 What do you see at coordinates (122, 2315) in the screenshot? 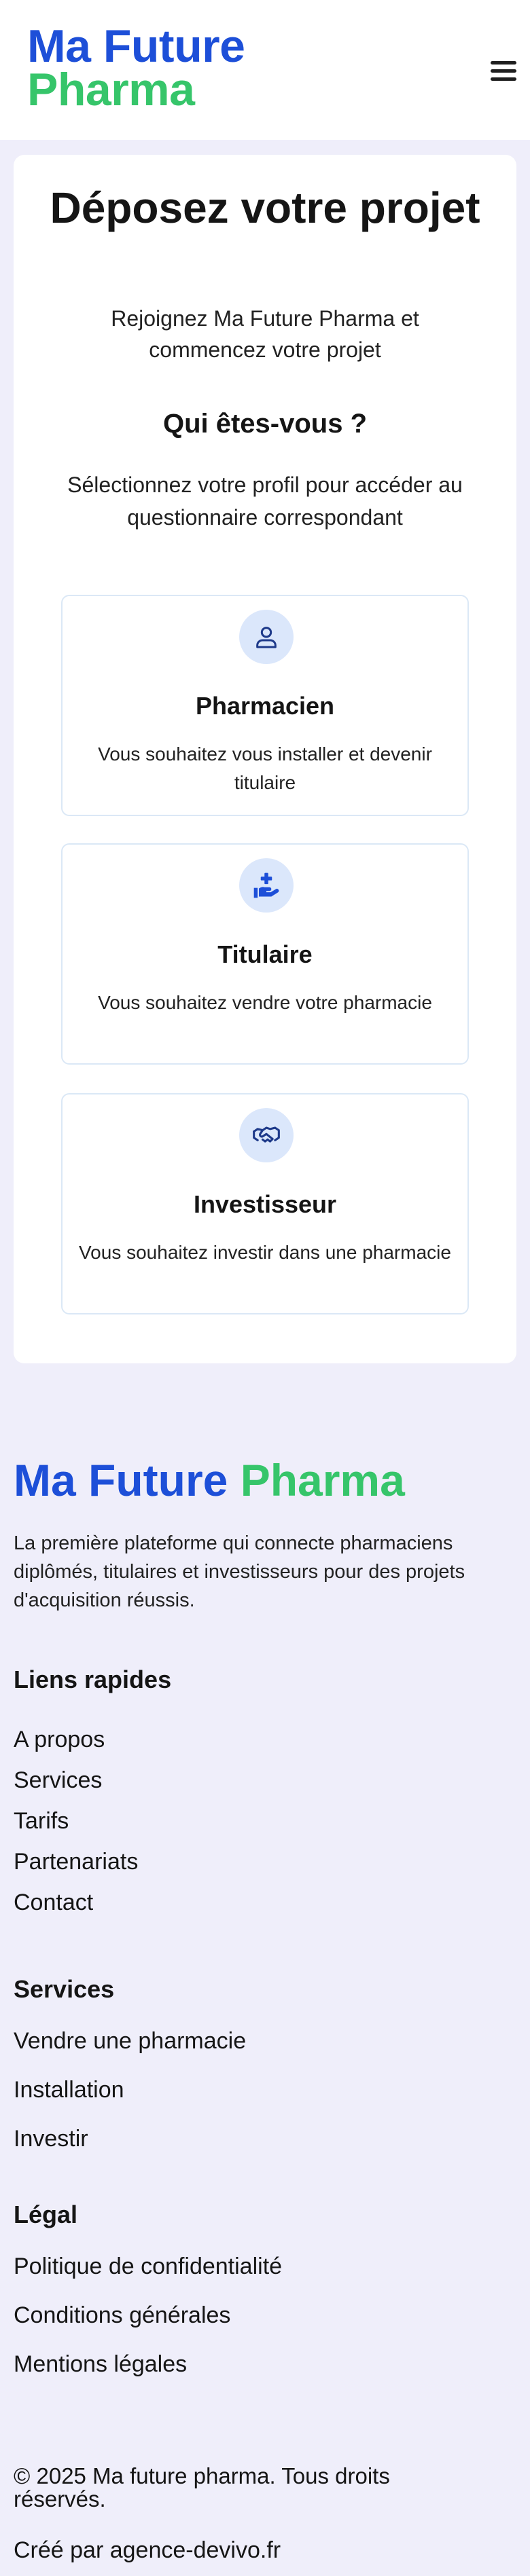
I see `footer-link-conditions: Conditions générales` at bounding box center [122, 2315].